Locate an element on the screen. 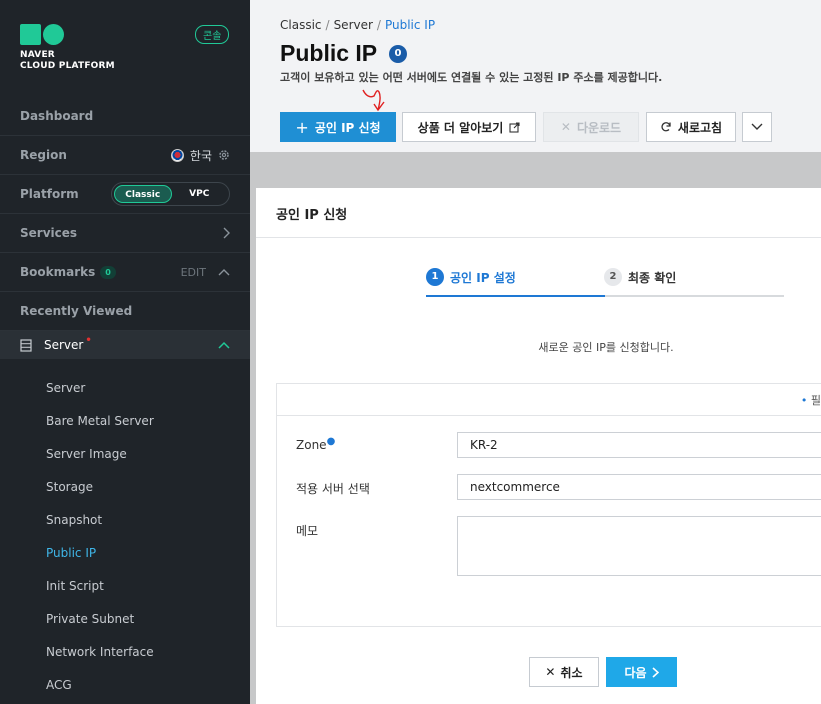 The height and width of the screenshot is (704, 821). refresh-label: 새로고침 is located at coordinates (700, 127).